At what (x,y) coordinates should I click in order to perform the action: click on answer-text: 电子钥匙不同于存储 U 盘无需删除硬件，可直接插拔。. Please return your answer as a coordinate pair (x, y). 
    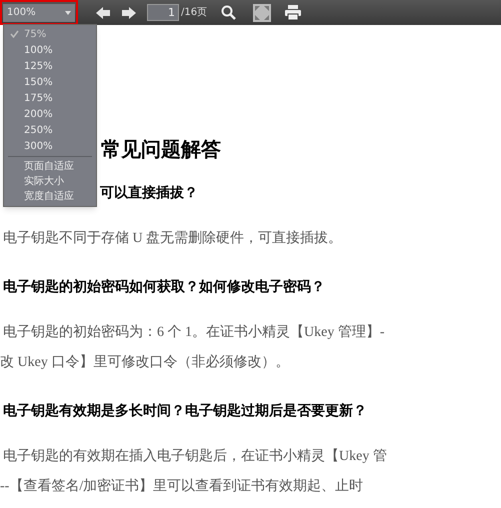
    Looking at the image, I should click on (172, 239).